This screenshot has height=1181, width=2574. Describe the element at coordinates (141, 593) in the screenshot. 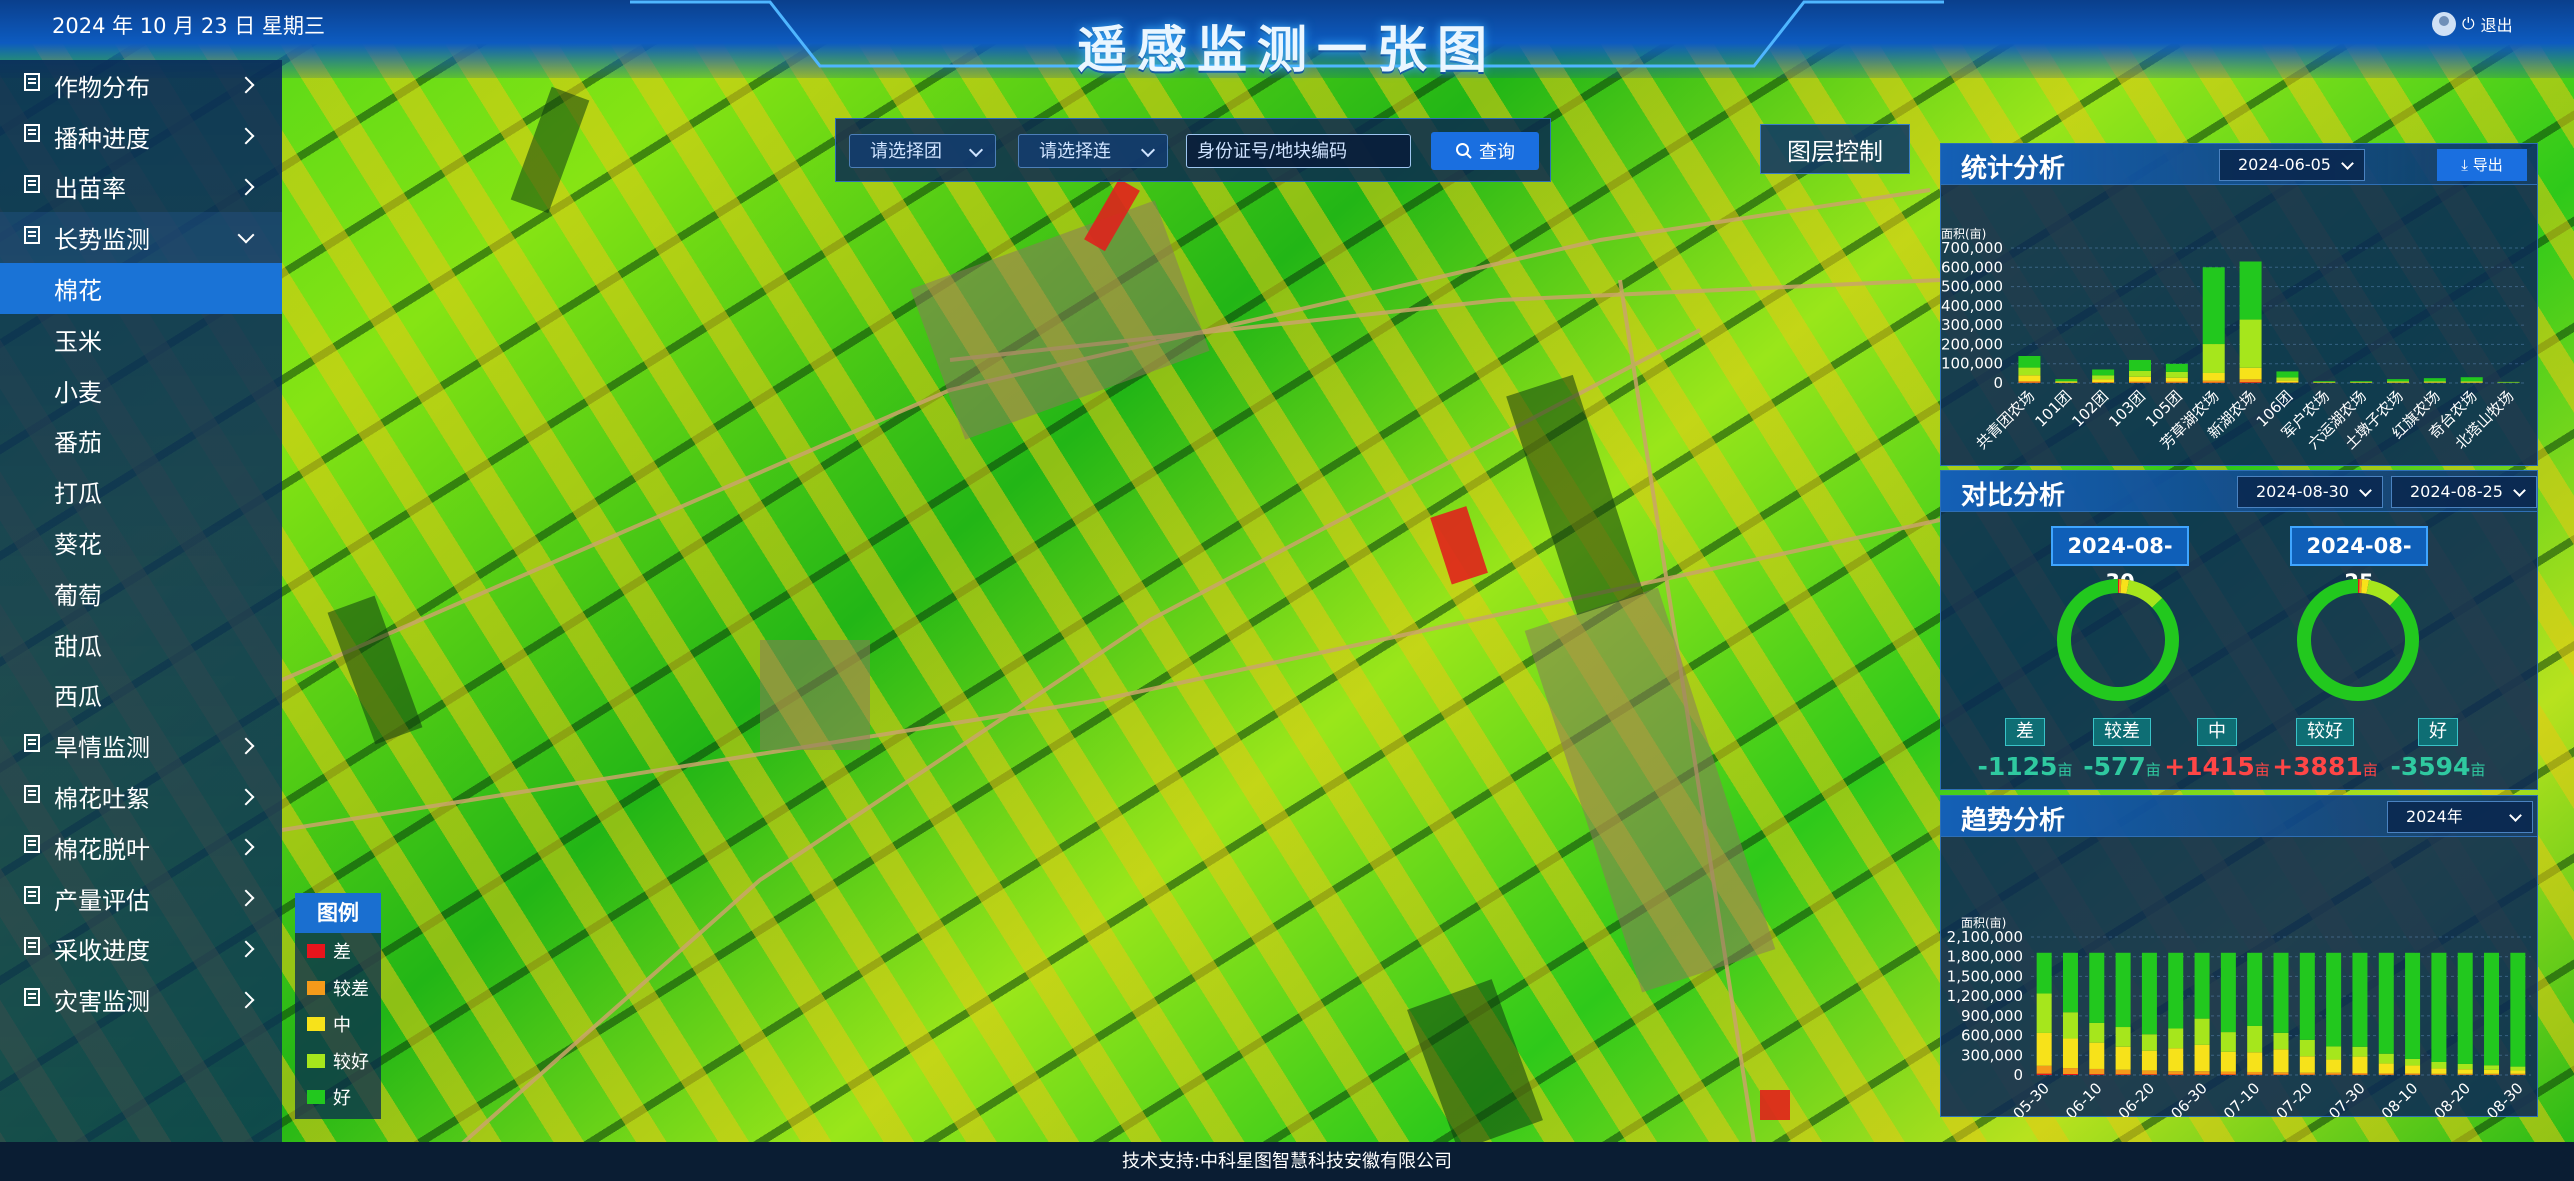

I see `sidebar-subitem: 葡萄` at that location.